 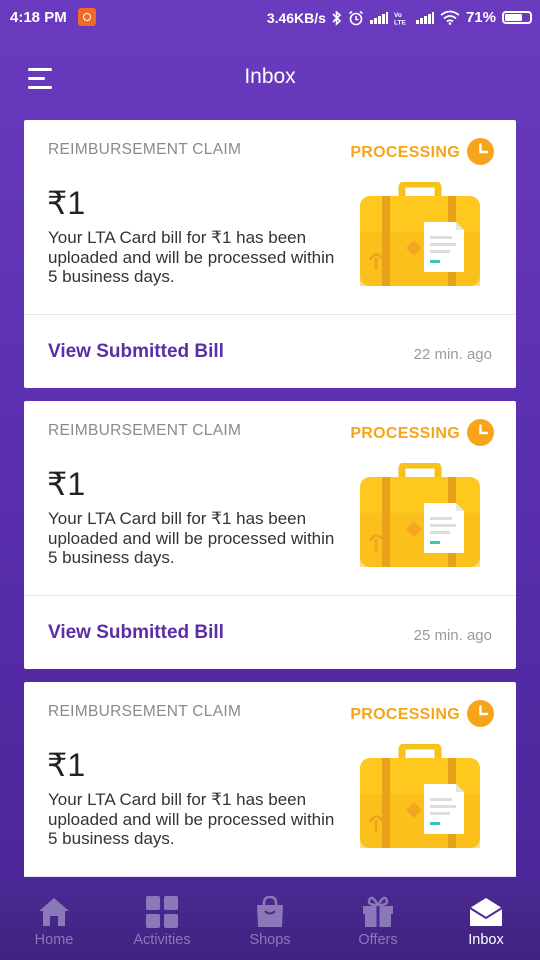 I want to click on wifi-icon, so click(x=450, y=17).